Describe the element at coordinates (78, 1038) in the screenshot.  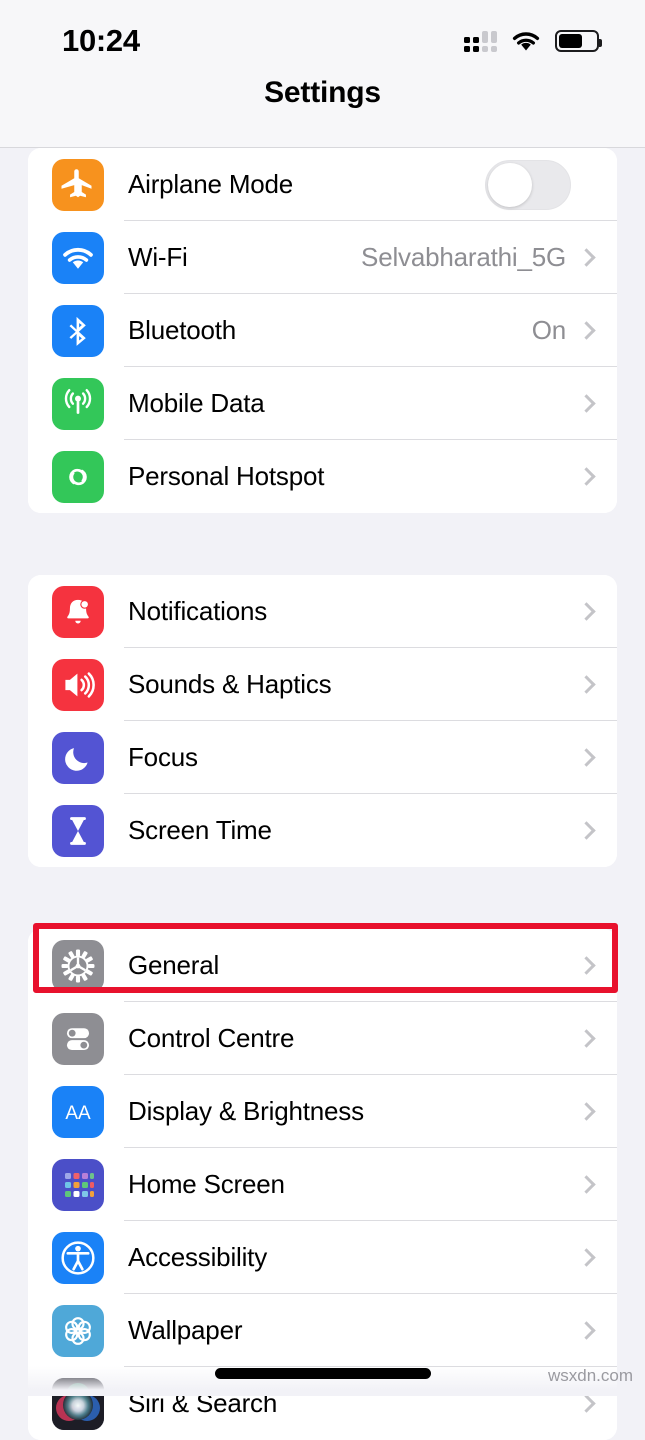
I see `control-centre-toggles-icon` at that location.